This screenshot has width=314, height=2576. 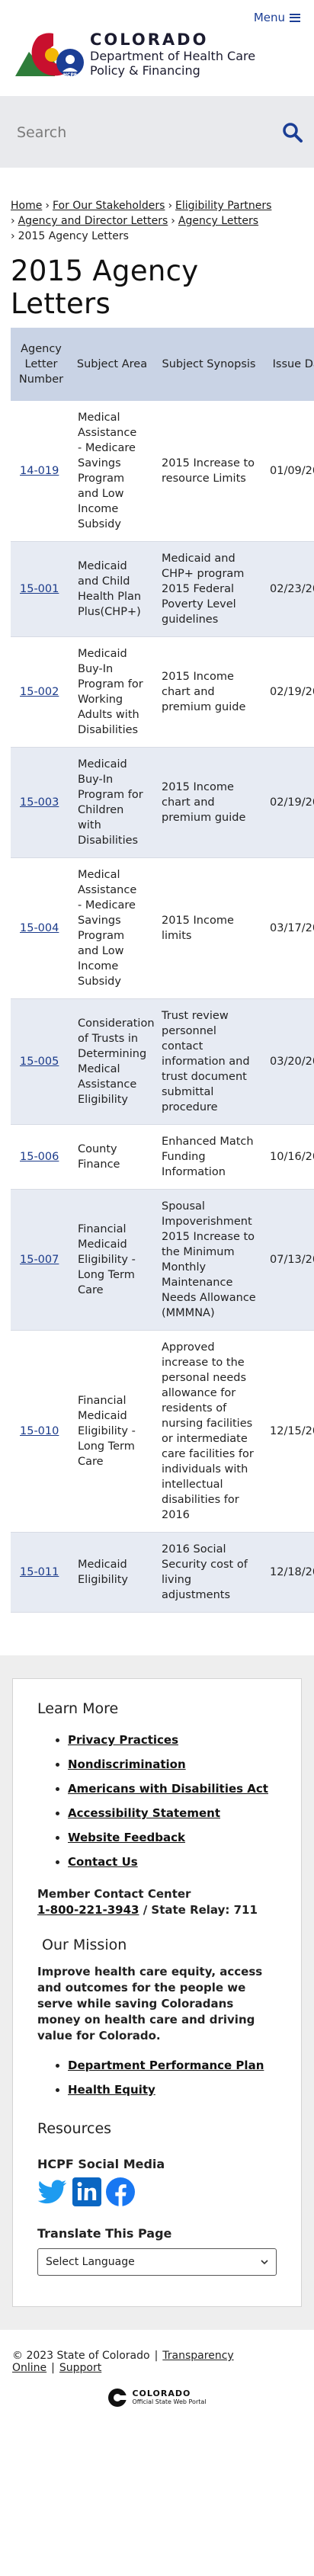 I want to click on issue-date: 03/20/2015, so click(x=289, y=1061).